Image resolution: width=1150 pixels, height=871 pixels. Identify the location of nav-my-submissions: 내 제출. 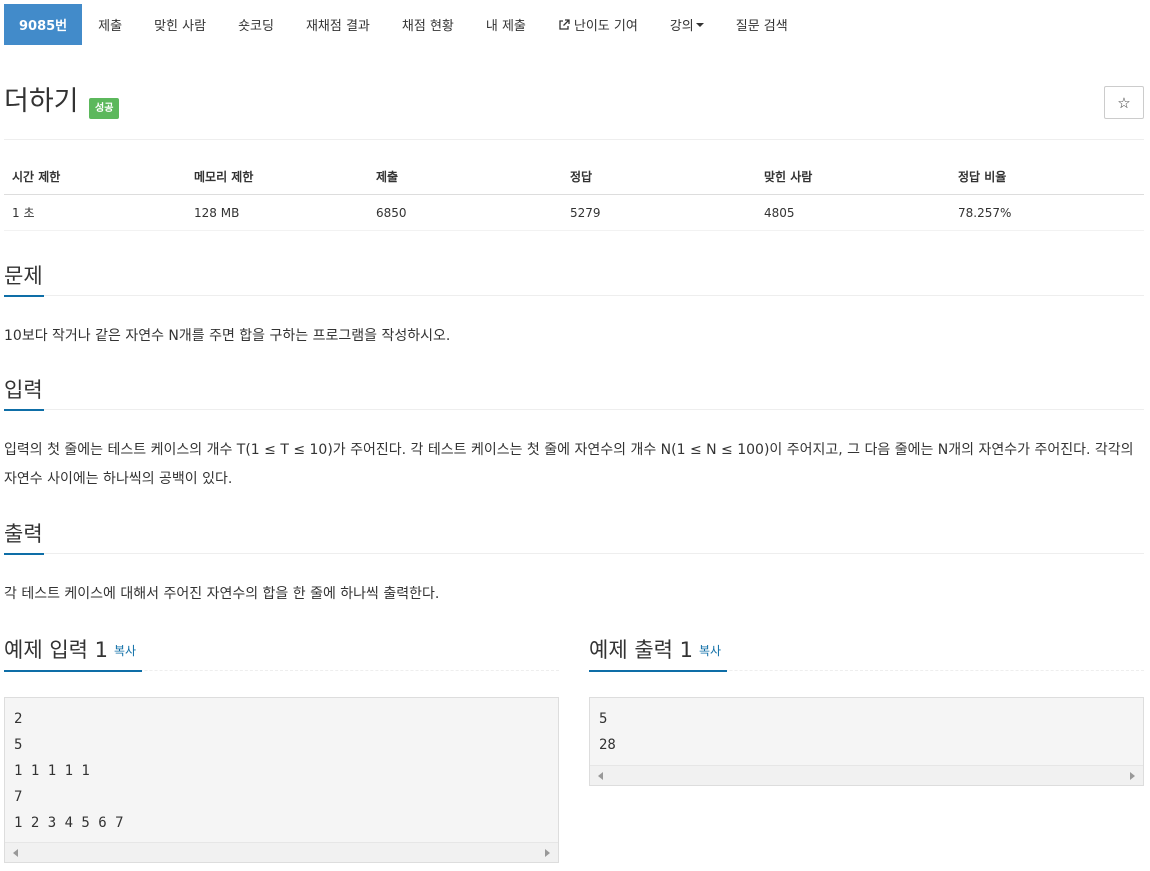
(506, 24).